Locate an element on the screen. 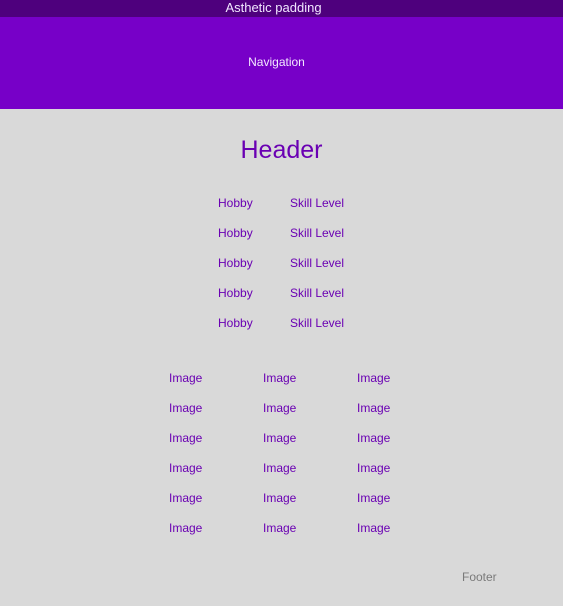 The height and width of the screenshot is (606, 563). footer-label: Footer is located at coordinates (479, 577).